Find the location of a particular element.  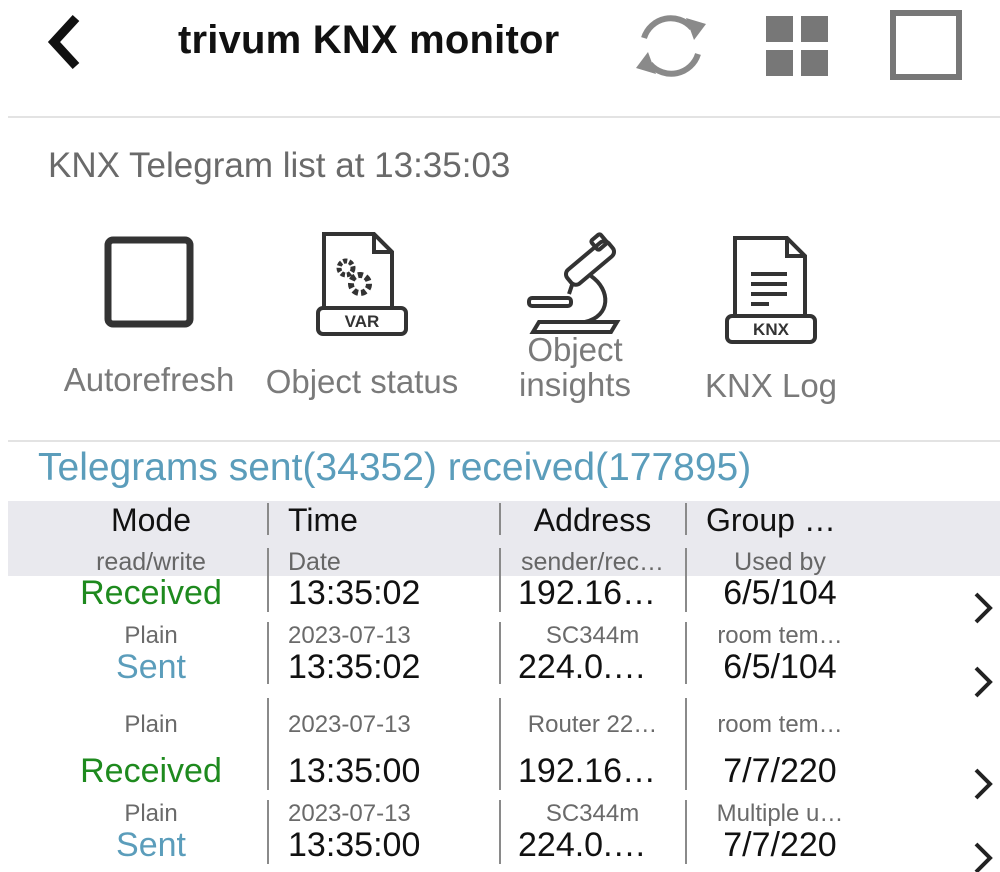

autorefresh-label: Autorefresh is located at coordinates (149, 379).